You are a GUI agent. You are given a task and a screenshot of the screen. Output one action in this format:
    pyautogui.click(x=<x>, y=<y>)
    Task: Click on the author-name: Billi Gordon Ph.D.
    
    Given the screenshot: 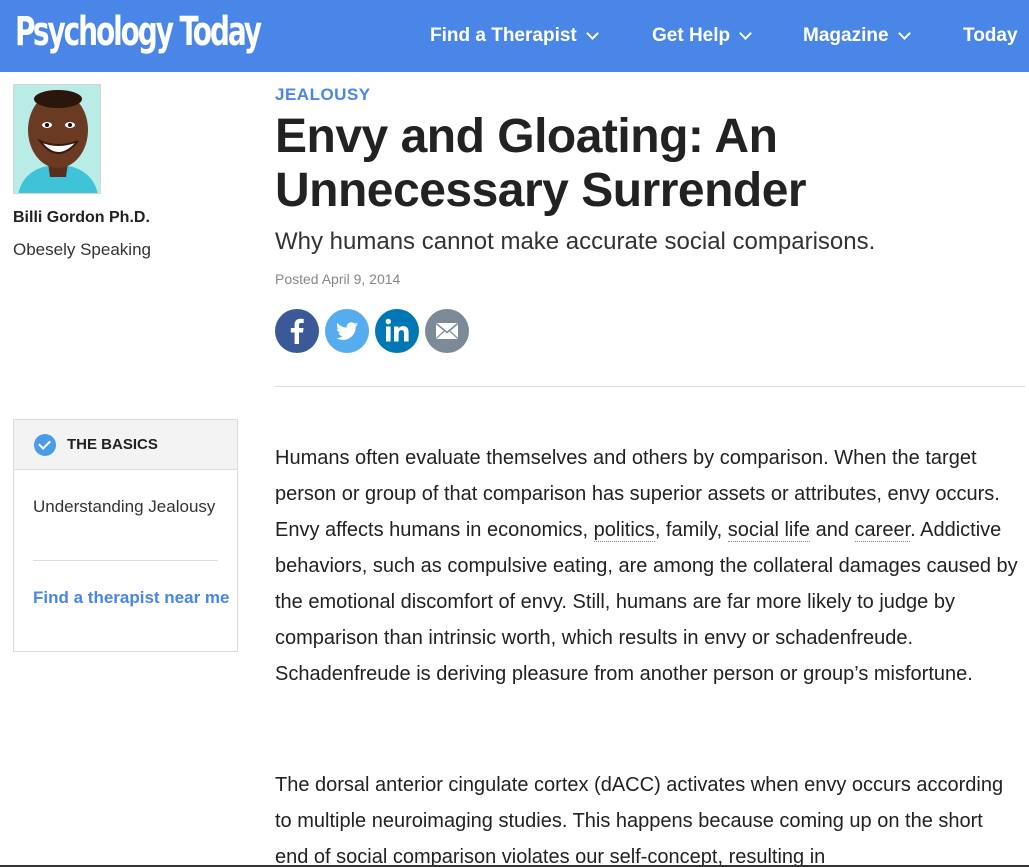 What is the action you would take?
    pyautogui.click(x=81, y=218)
    